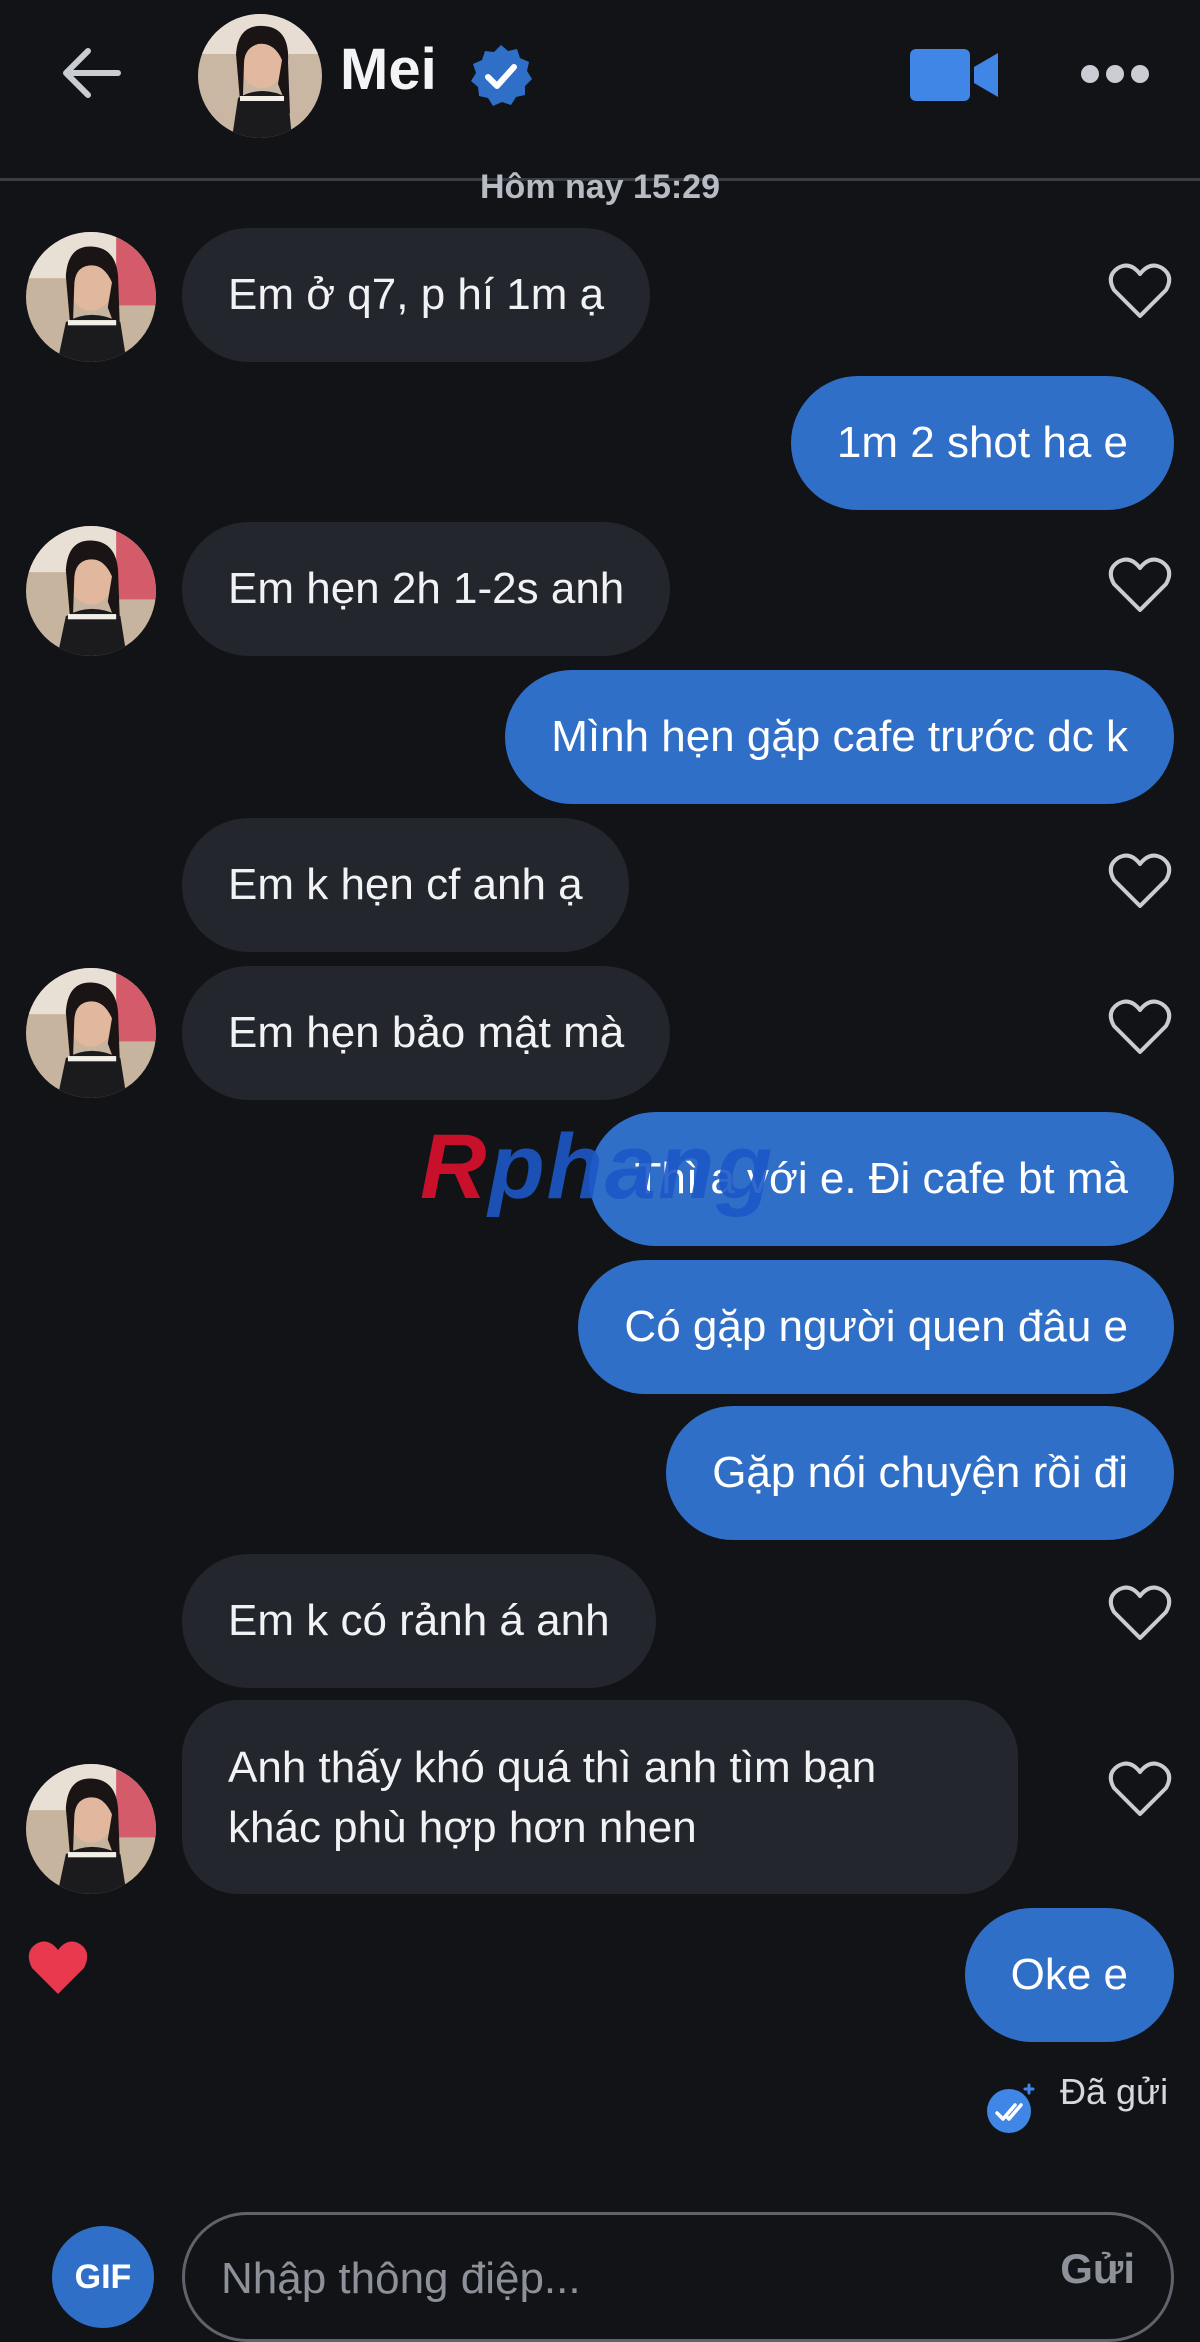  What do you see at coordinates (405, 885) in the screenshot?
I see `message-incoming: Em k hẹn cf anh ạ` at bounding box center [405, 885].